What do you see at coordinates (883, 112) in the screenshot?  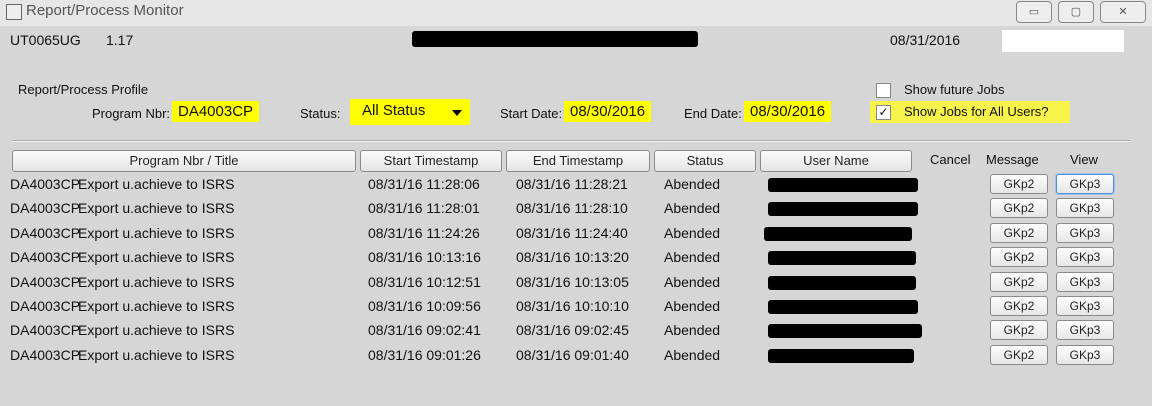 I see `show-all-users-checkbox: ✓` at bounding box center [883, 112].